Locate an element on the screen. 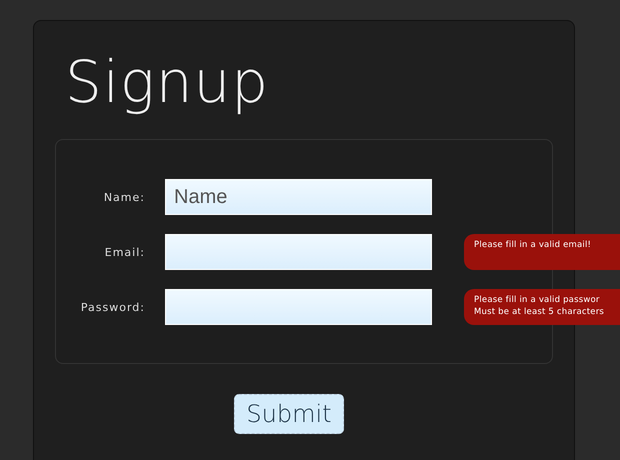 Image resolution: width=620 pixels, height=460 pixels. error-message: Please fill in a valid email! is located at coordinates (533, 245).